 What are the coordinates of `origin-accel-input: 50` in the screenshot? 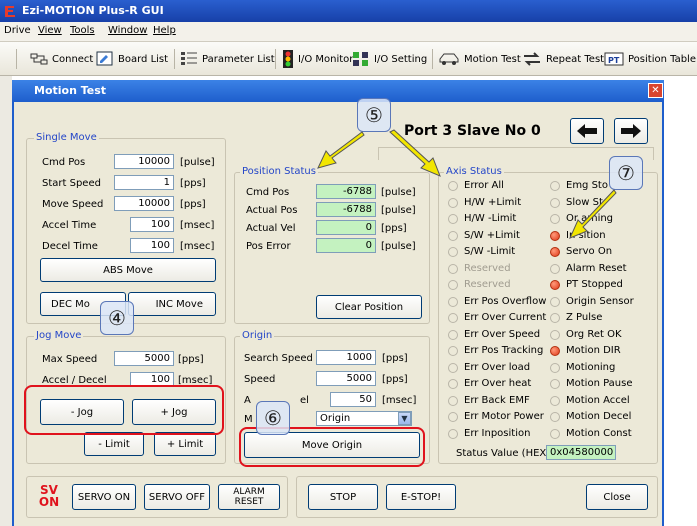 It's located at (353, 399).